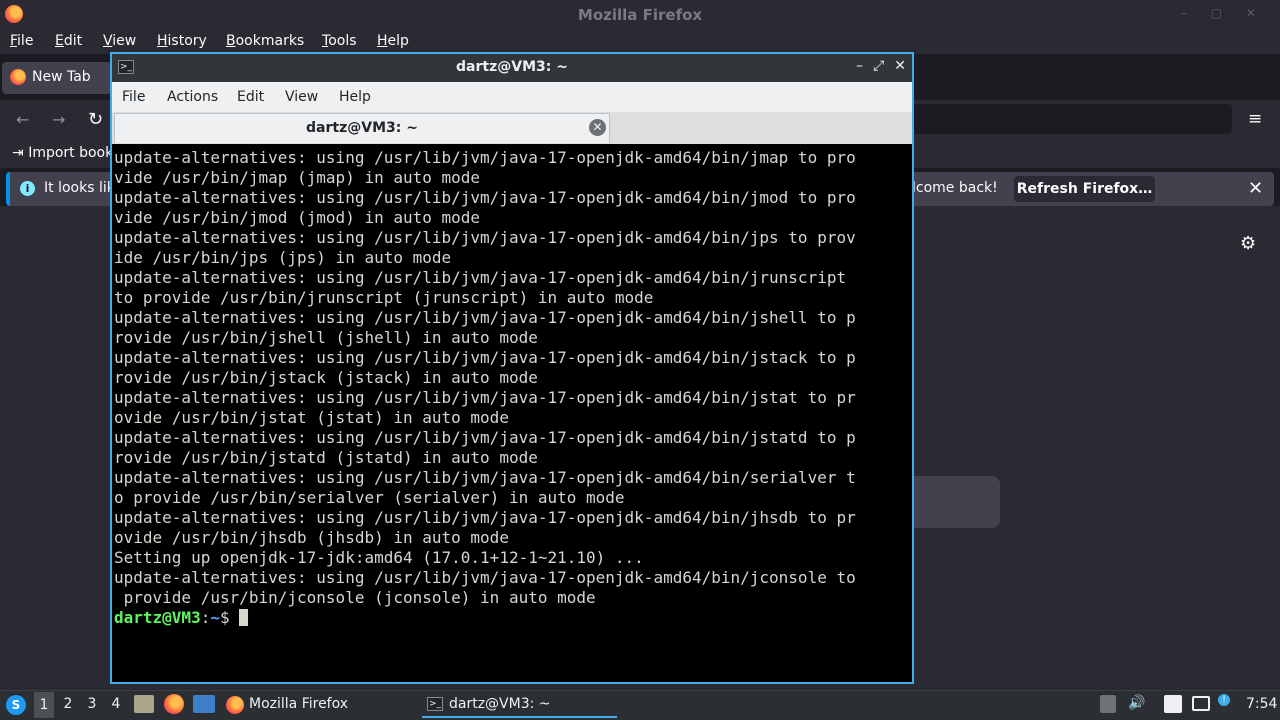 The image size is (1280, 720). Describe the element at coordinates (235, 705) in the screenshot. I see `firefox-task-icon` at that location.